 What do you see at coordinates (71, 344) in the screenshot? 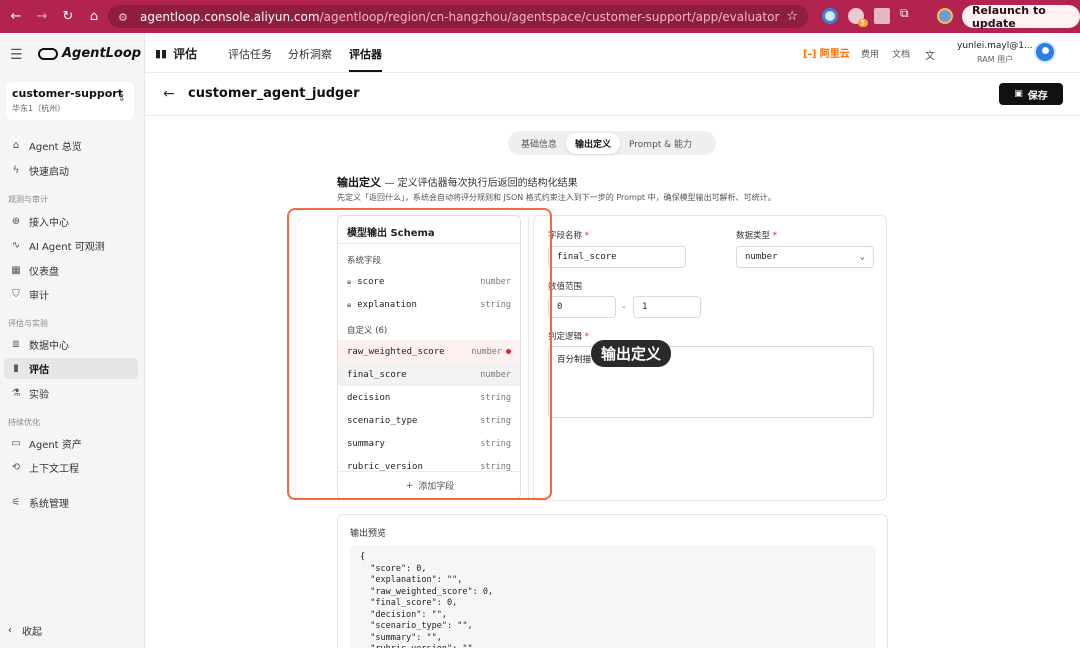
I see `sidebar-item-data-center: ≣ 数据中心` at bounding box center [71, 344].